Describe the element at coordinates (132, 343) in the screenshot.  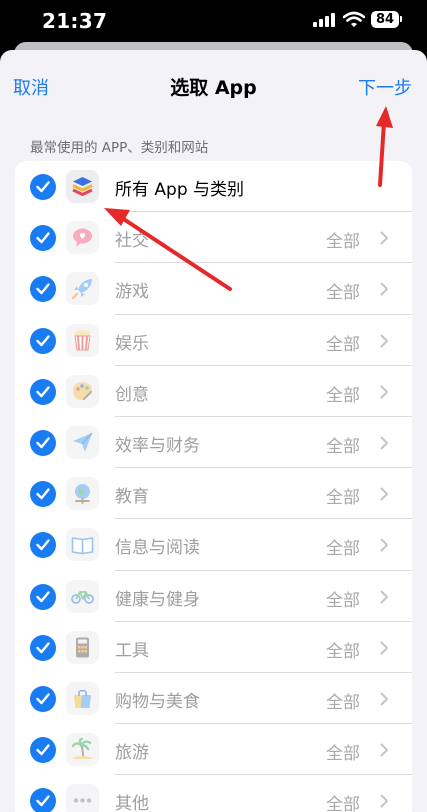
I see `row-label: 娱乐` at that location.